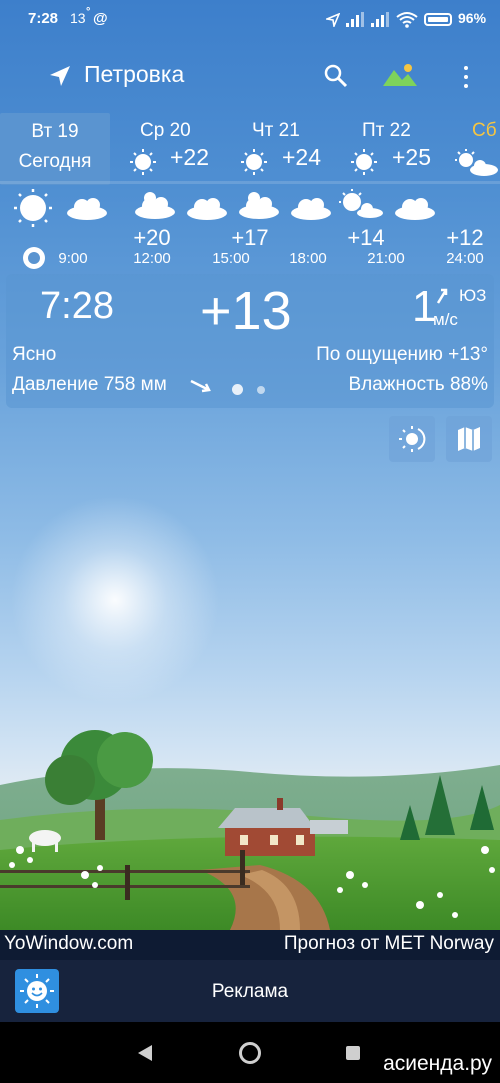 This screenshot has width=500, height=1083. Describe the element at coordinates (68, 944) in the screenshot. I see `yowindow-link: YoWindow.com` at that location.